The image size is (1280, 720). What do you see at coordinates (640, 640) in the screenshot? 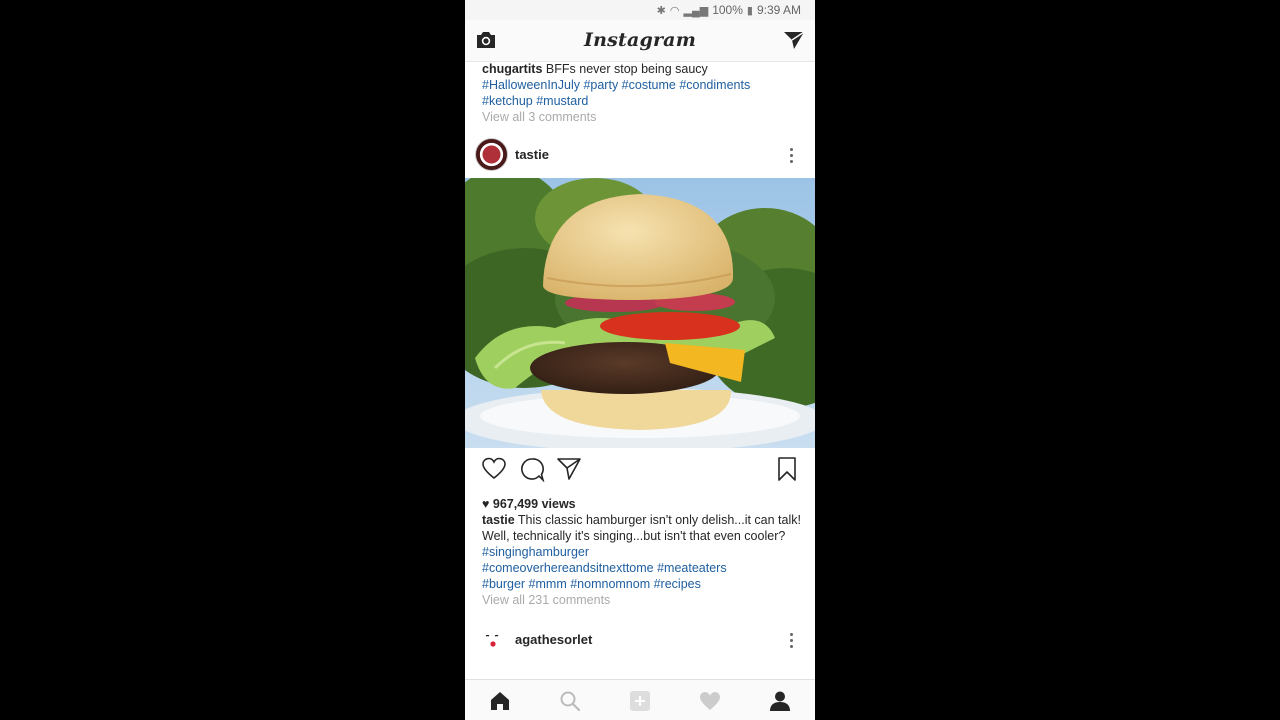
I see `next-post-header: agathesorlet` at bounding box center [640, 640].